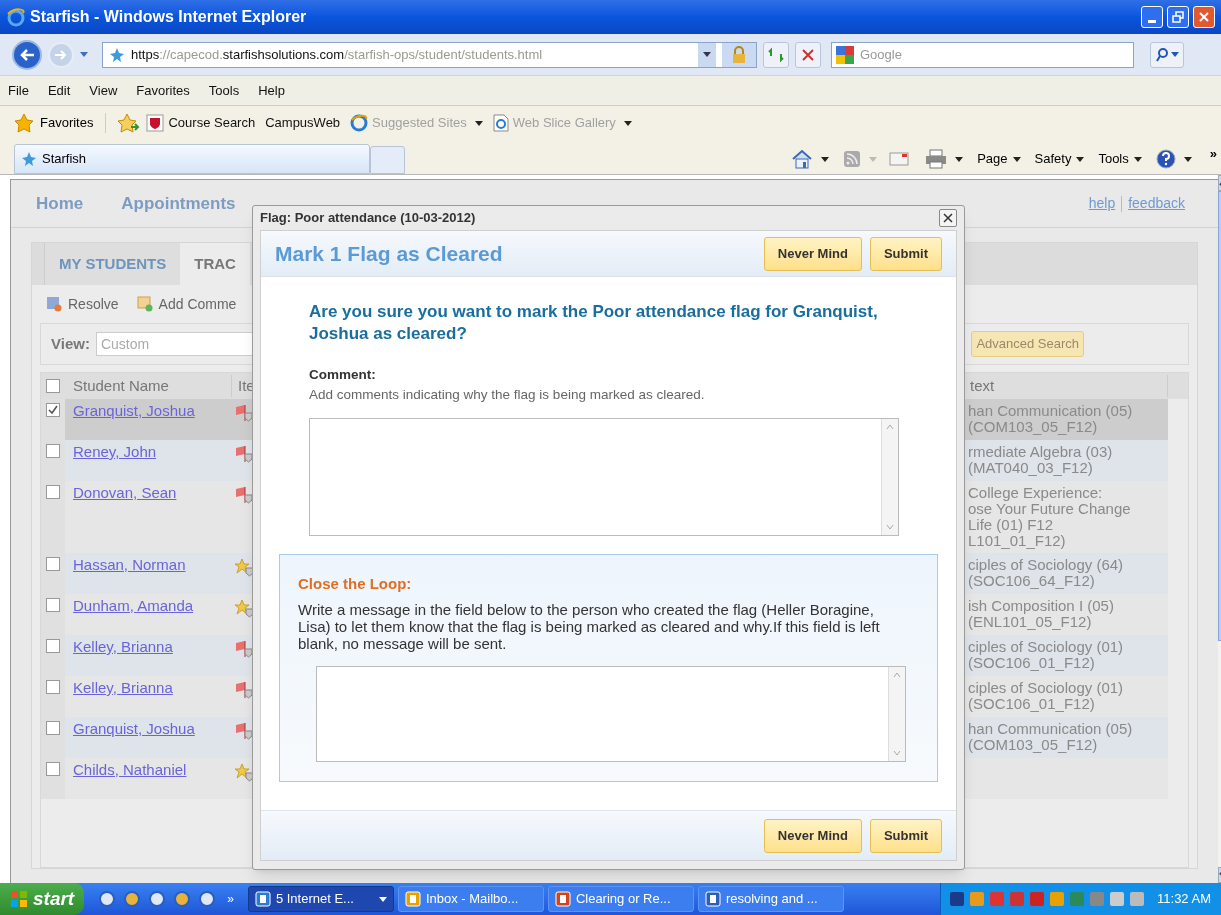 This screenshot has width=1221, height=915. What do you see at coordinates (1152, 21) in the screenshot?
I see `minimize-icon` at bounding box center [1152, 21].